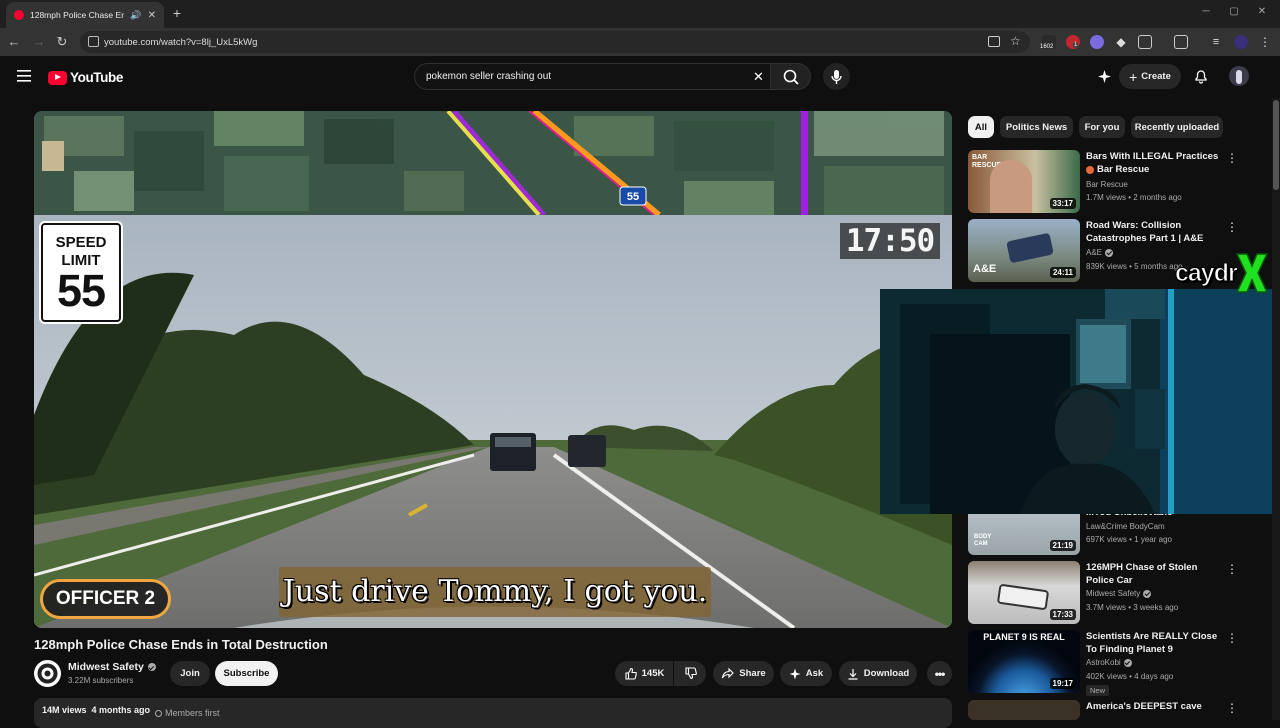 Image resolution: width=1280 pixels, height=728 pixels. I want to click on thumbnail-text: BODY CAM, so click(983, 540).